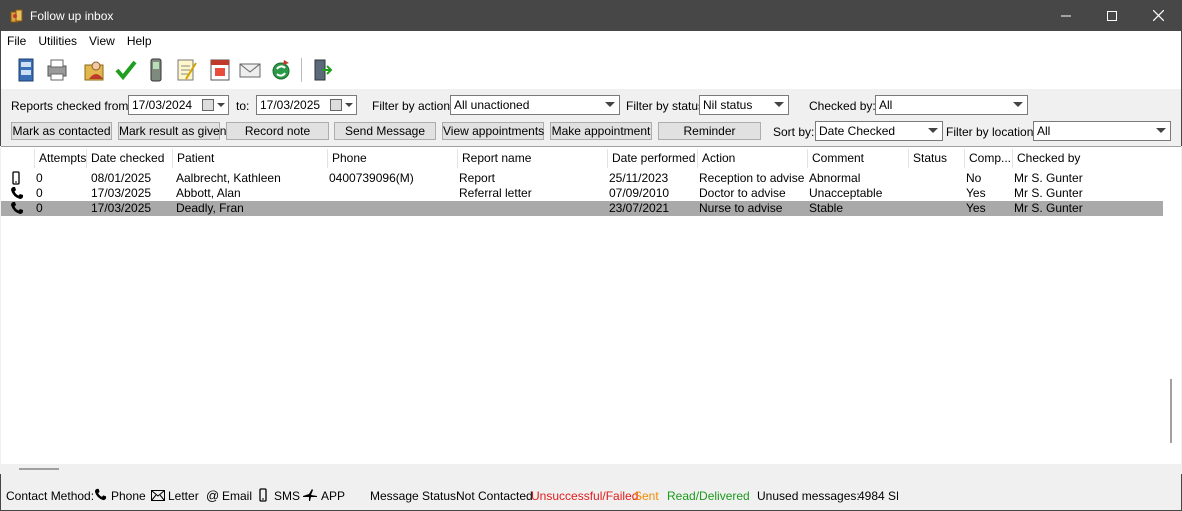 The width and height of the screenshot is (1182, 511). Describe the element at coordinates (172, 131) in the screenshot. I see `mark-result-as-given-button: Mark result as given` at that location.